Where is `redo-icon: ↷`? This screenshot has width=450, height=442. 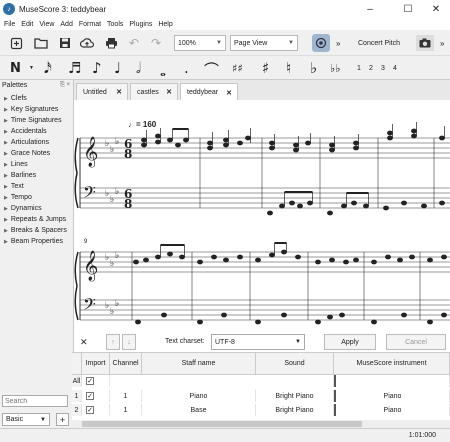 redo-icon: ↷ is located at coordinates (156, 43).